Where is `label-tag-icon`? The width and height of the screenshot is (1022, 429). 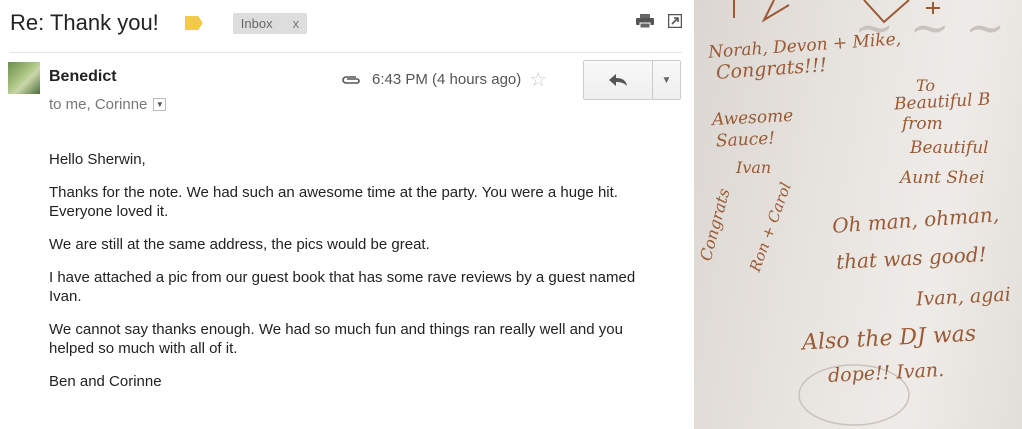
label-tag-icon is located at coordinates (193, 23).